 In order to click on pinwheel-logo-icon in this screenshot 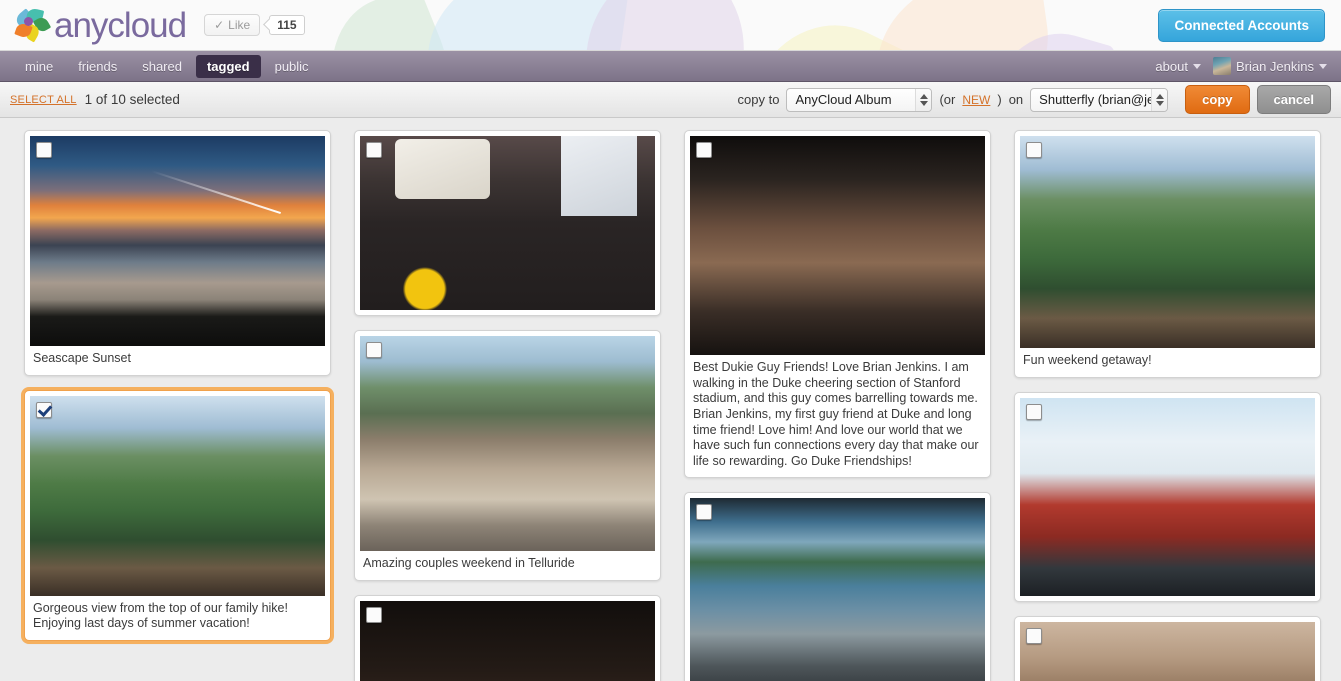, I will do `click(32, 25)`.